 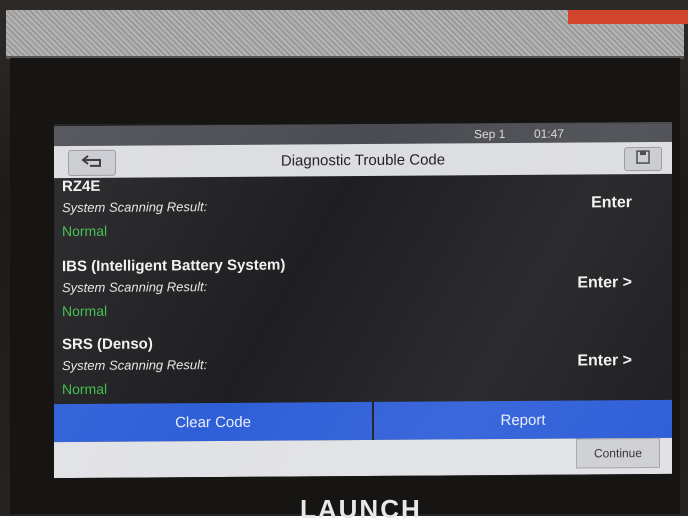 I want to click on save-icon, so click(x=643, y=158).